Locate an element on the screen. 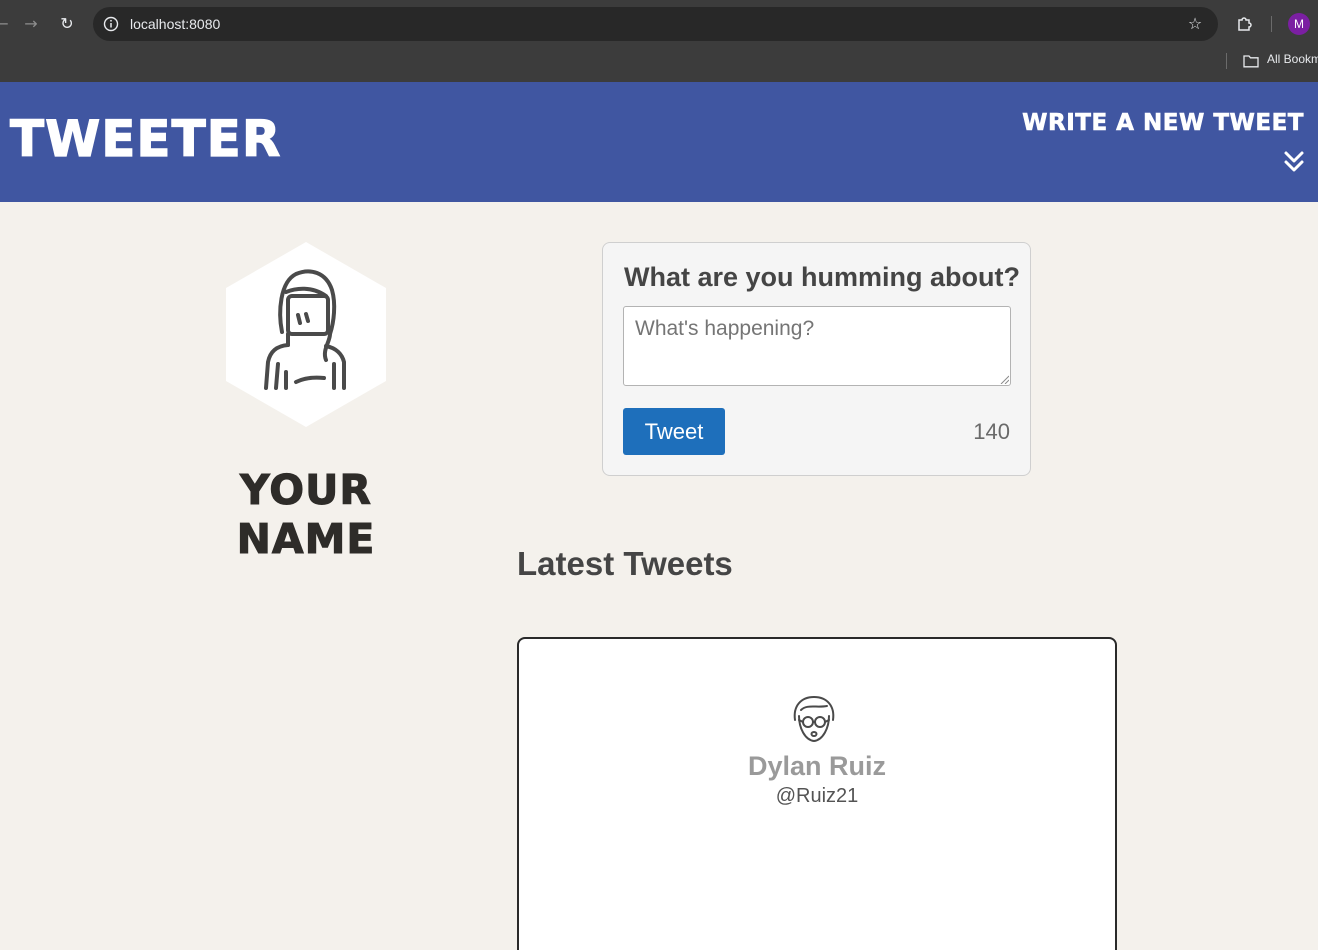 The image size is (1318, 950). browser-toolbar: ← → ↻ localhost:8080 ☆ M is located at coordinates (659, 23).